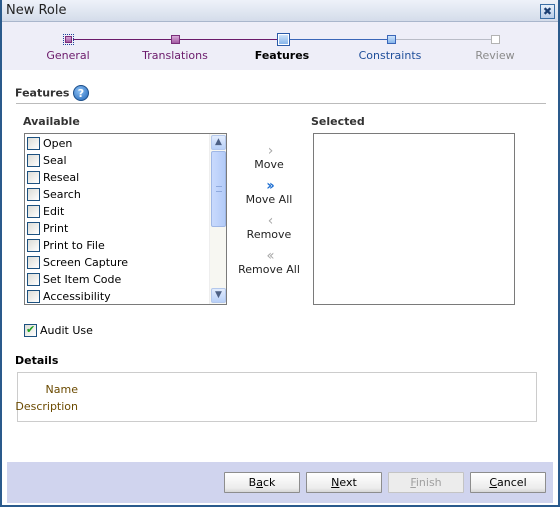 The height and width of the screenshot is (507, 560). What do you see at coordinates (54, 211) in the screenshot?
I see `feature-label: Edit` at bounding box center [54, 211].